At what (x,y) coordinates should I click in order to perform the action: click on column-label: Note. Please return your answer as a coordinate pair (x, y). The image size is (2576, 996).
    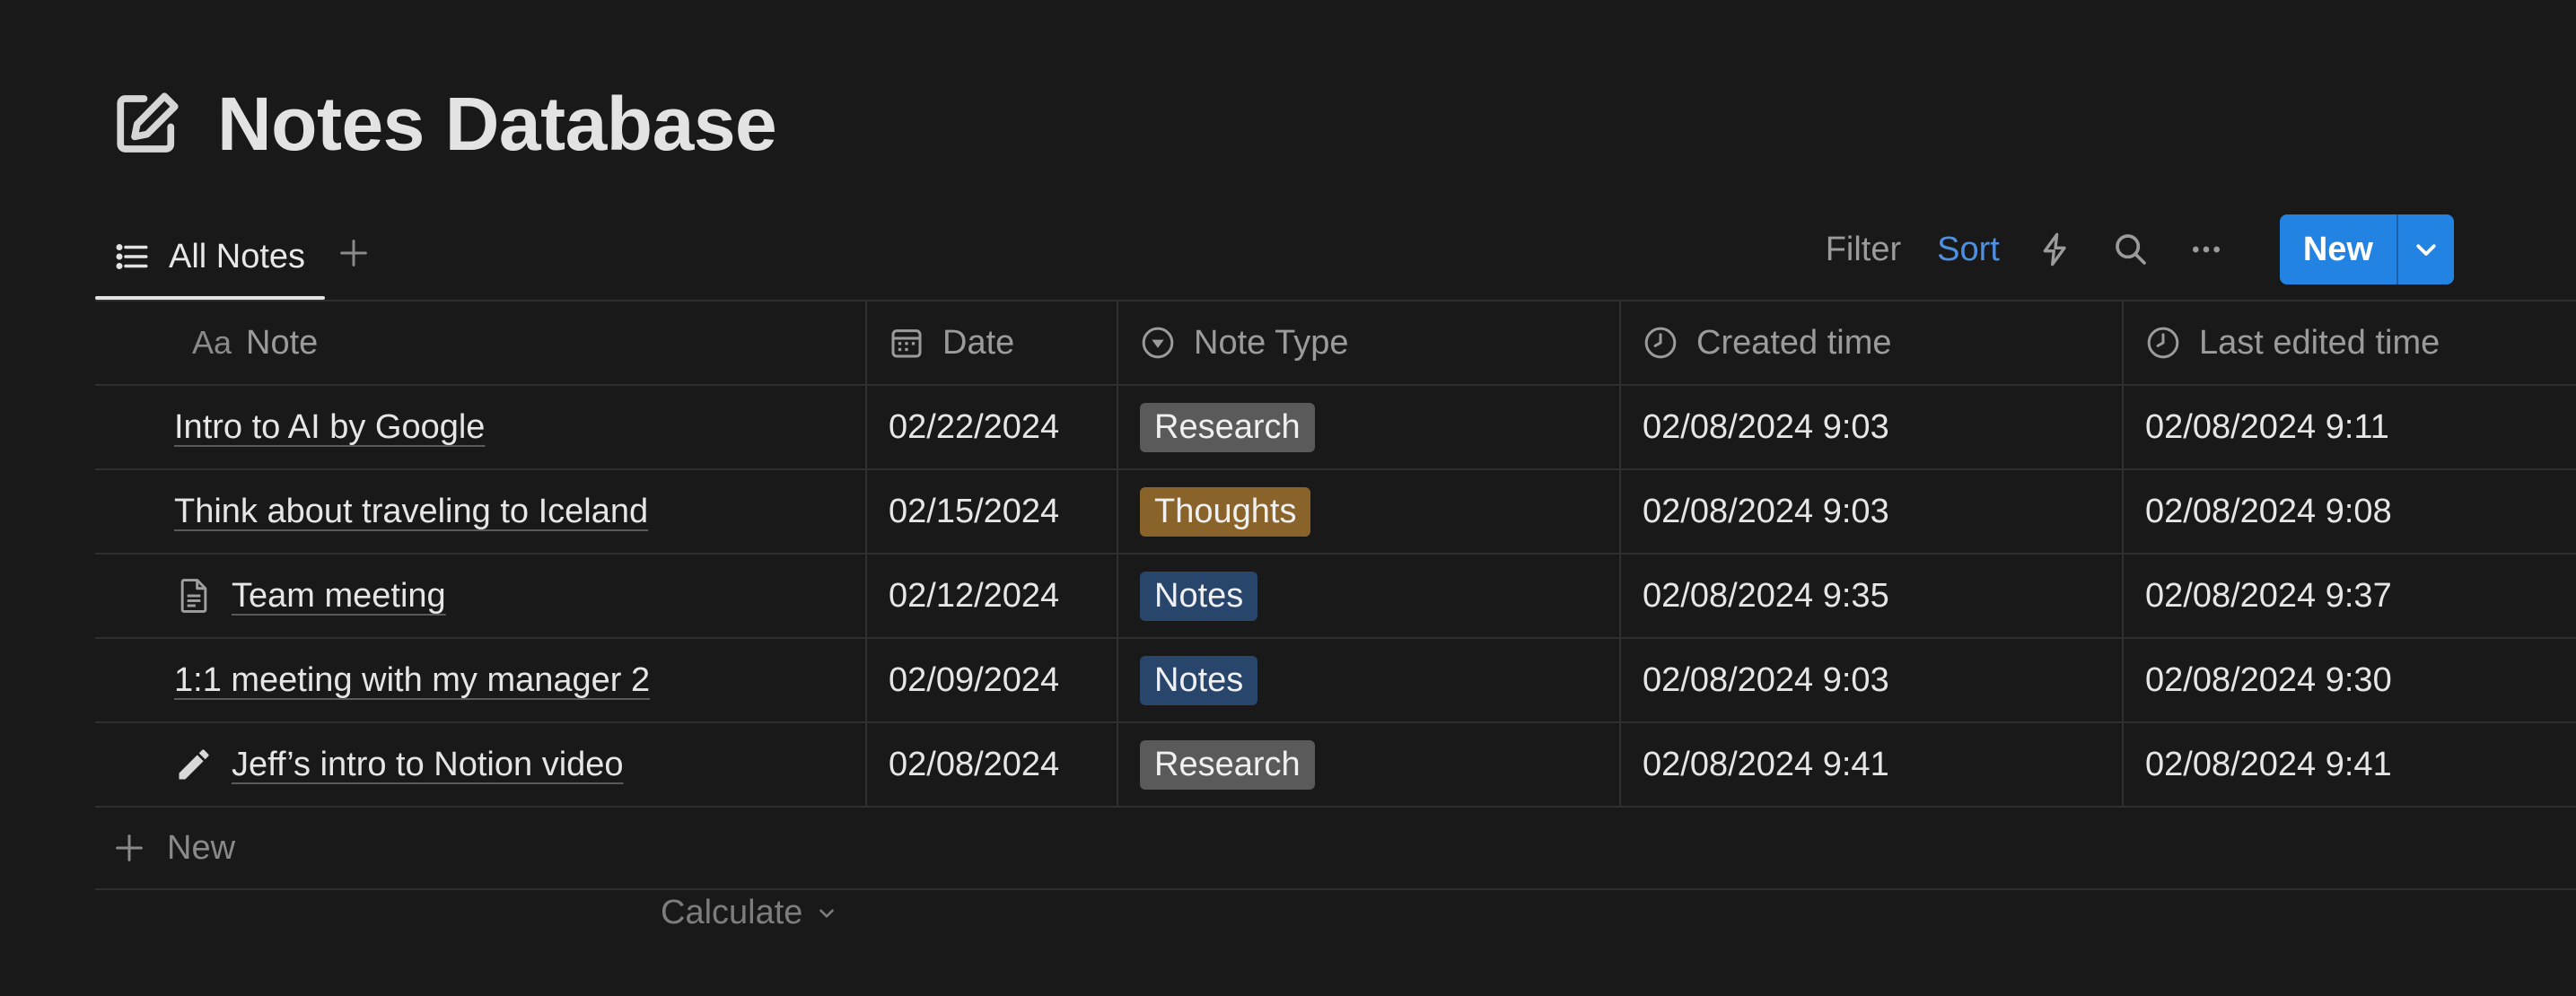
    Looking at the image, I should click on (282, 343).